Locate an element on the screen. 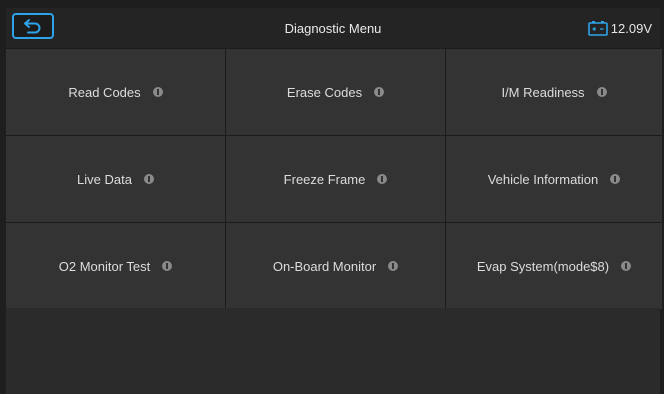 This screenshot has height=394, width=664. menu-item-read-codes: Read Codes is located at coordinates (115, 92).